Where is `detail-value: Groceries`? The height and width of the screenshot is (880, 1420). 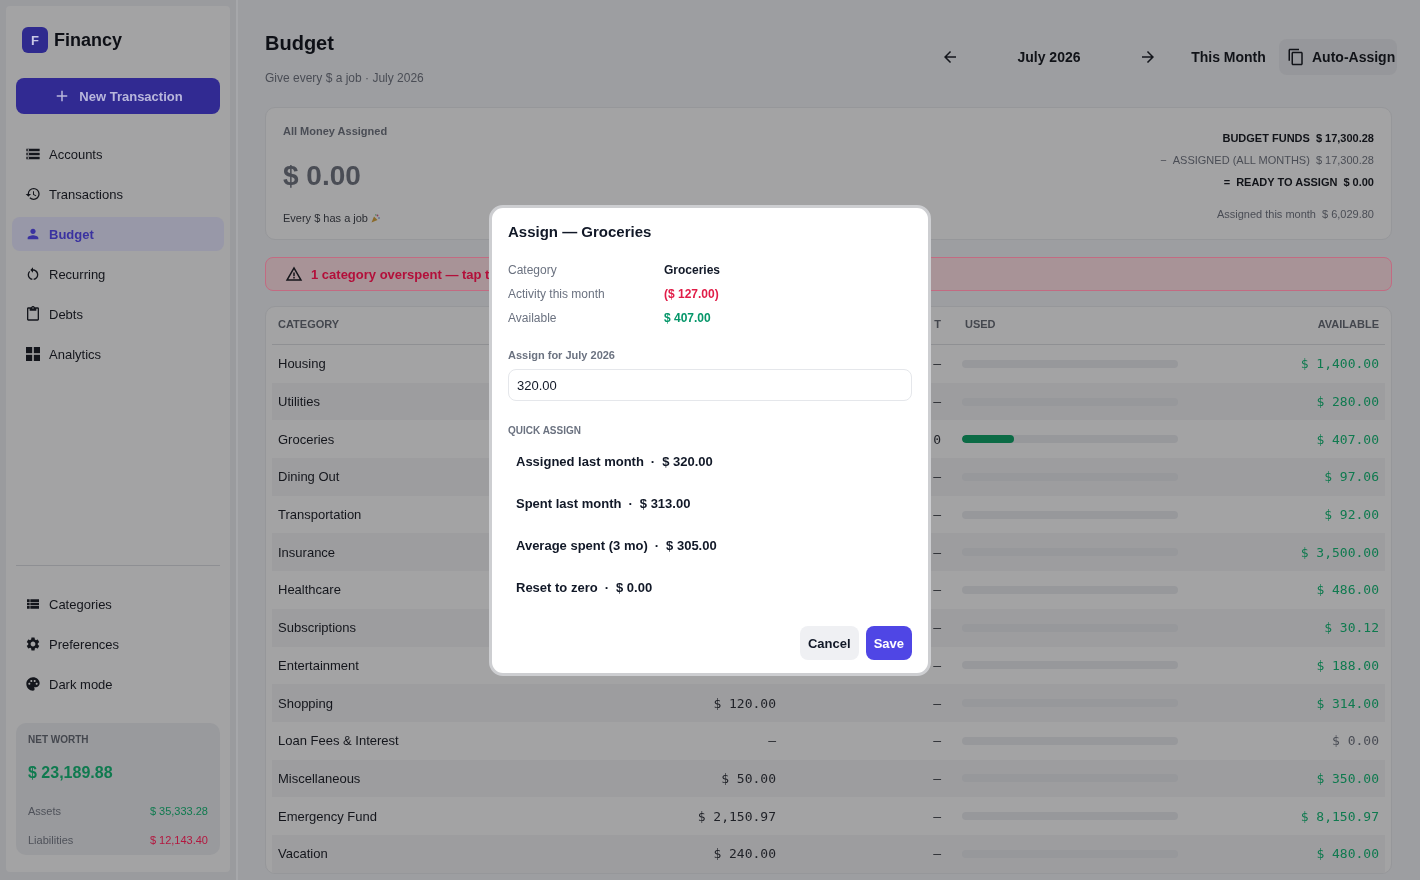
detail-value: Groceries is located at coordinates (693, 270).